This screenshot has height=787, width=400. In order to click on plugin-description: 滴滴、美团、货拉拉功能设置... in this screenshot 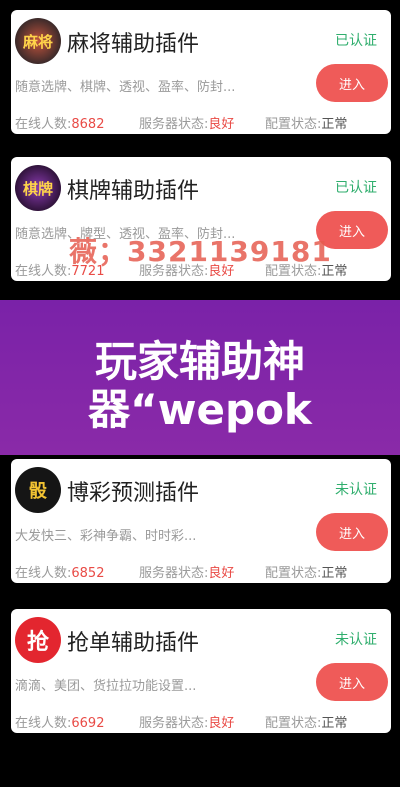, I will do `click(106, 686)`.